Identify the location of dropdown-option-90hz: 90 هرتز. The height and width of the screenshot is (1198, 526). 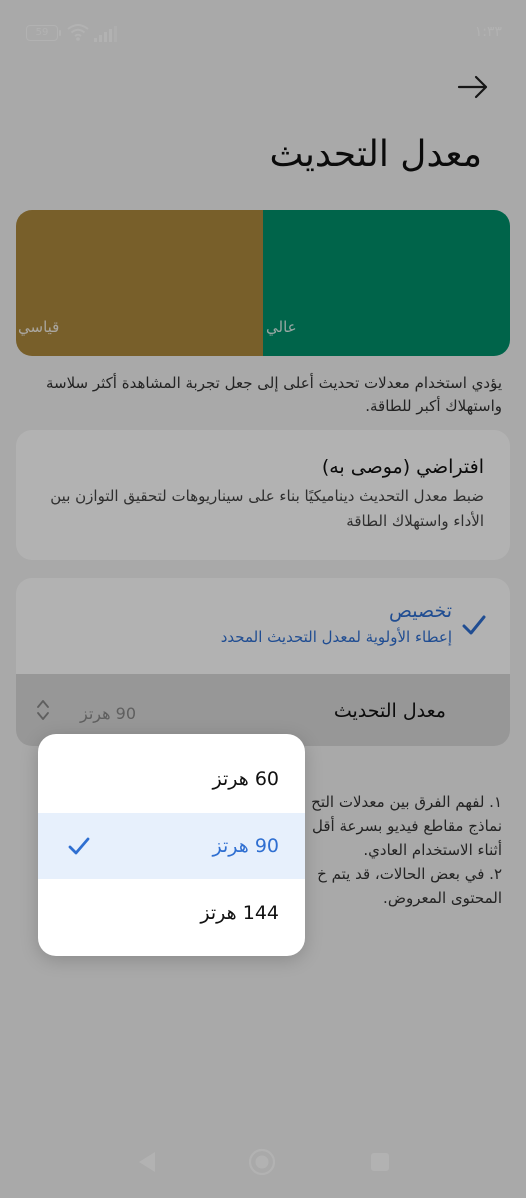
(171, 846).